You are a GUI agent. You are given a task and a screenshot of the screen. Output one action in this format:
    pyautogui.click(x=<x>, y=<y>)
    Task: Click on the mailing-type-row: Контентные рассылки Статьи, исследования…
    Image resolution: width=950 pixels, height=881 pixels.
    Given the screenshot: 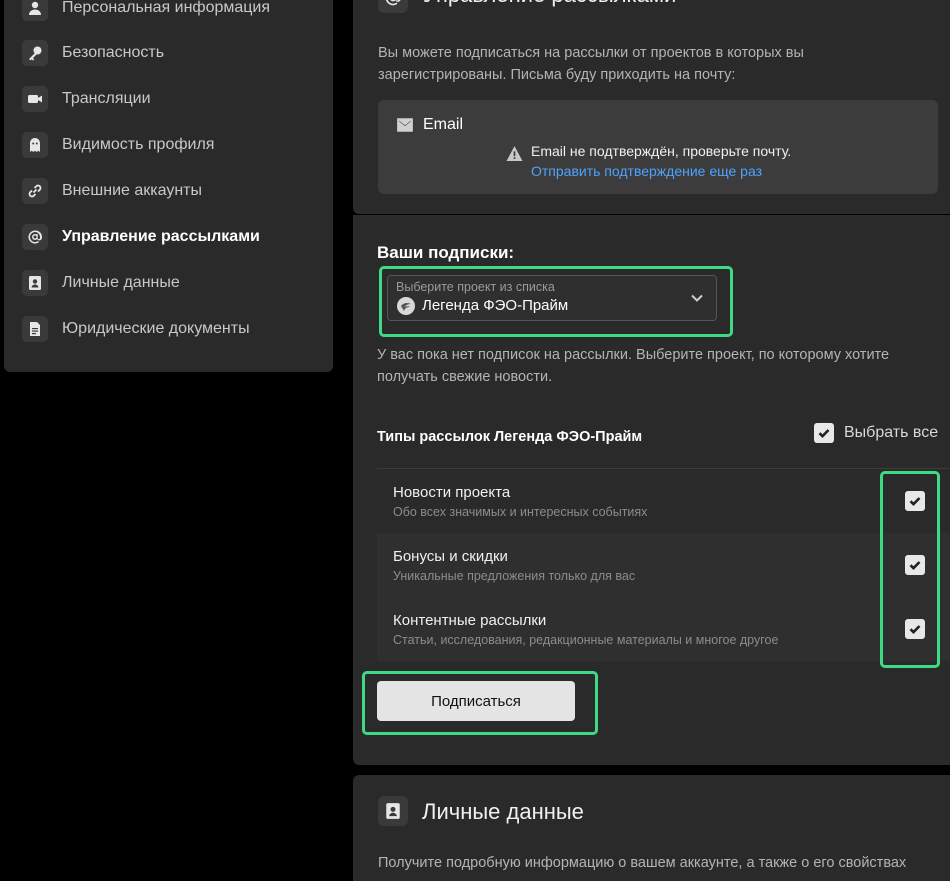 What is the action you would take?
    pyautogui.click(x=663, y=629)
    